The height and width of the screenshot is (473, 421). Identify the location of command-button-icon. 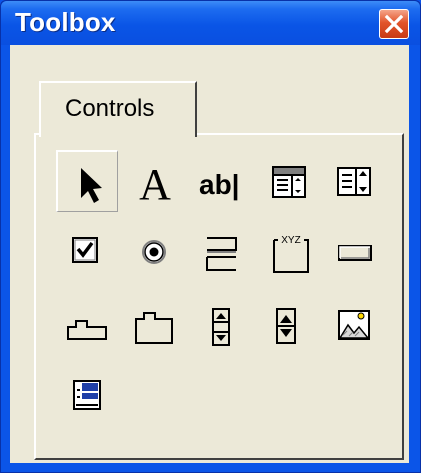
(355, 253).